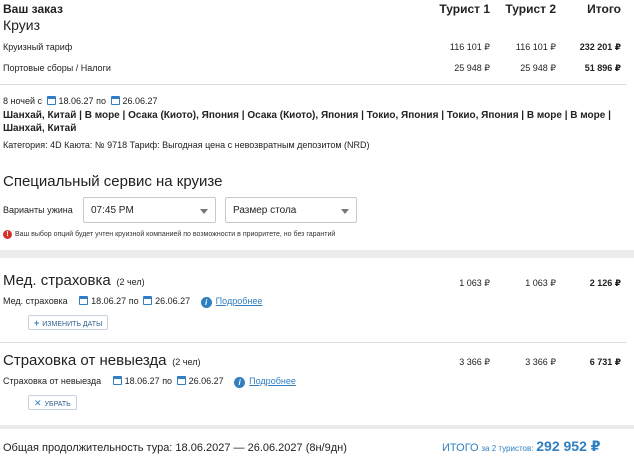 This screenshot has height=460, width=634. I want to click on dinner-label: Варианты ужина, so click(38, 210).